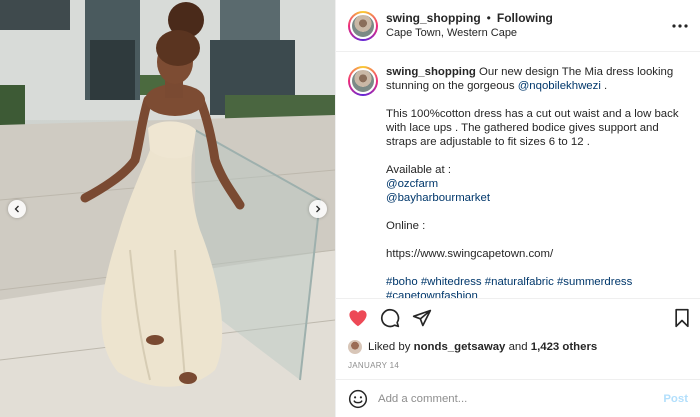 This screenshot has height=417, width=700. What do you see at coordinates (469, 33) in the screenshot?
I see `location-link: Cape Town, Western Cape` at bounding box center [469, 33].